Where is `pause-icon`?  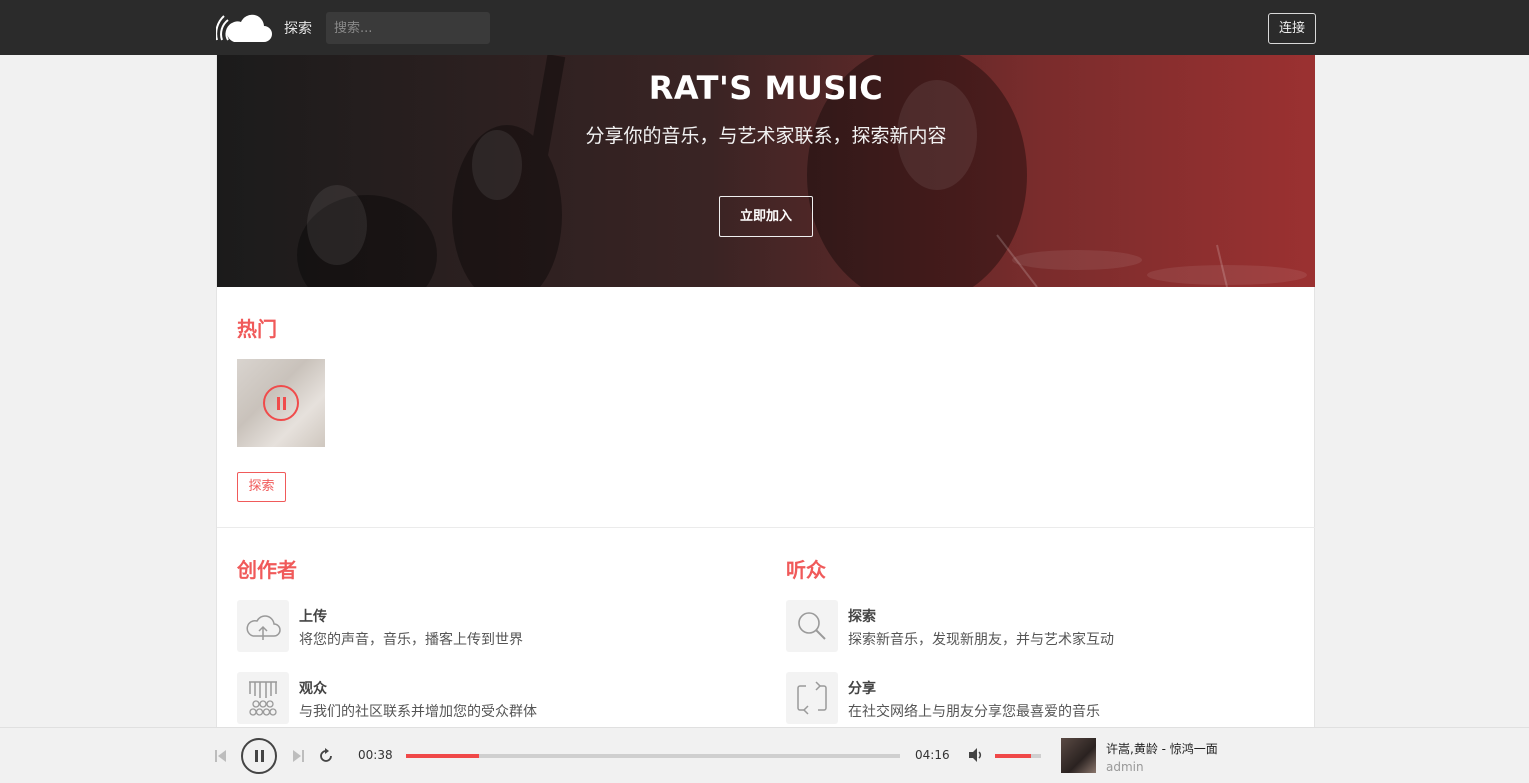
pause-icon is located at coordinates (281, 403).